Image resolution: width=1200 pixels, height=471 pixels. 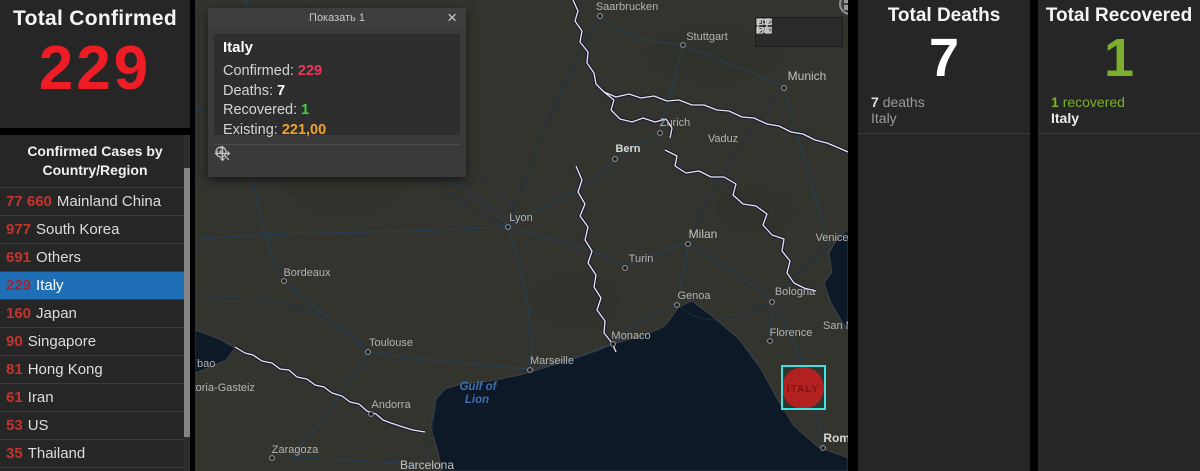 What do you see at coordinates (307, 273) in the screenshot?
I see `city-label: Bordeaux` at bounding box center [307, 273].